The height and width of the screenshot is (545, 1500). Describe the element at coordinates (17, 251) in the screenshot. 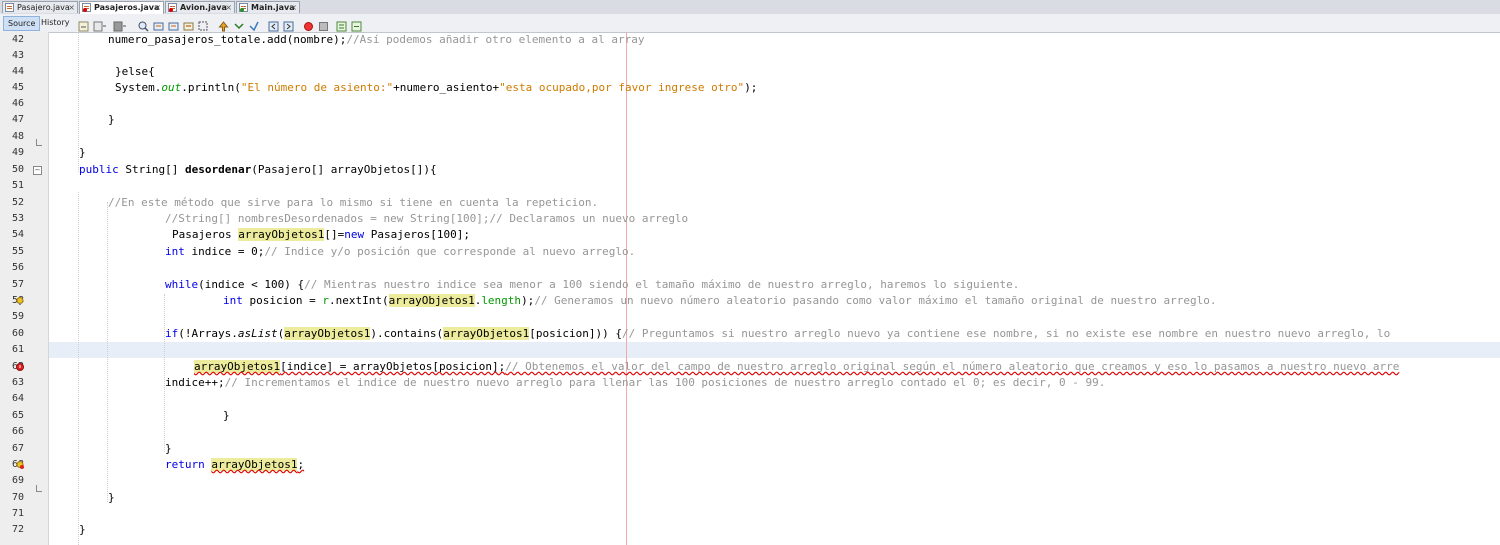

I see `line-number: 55` at that location.